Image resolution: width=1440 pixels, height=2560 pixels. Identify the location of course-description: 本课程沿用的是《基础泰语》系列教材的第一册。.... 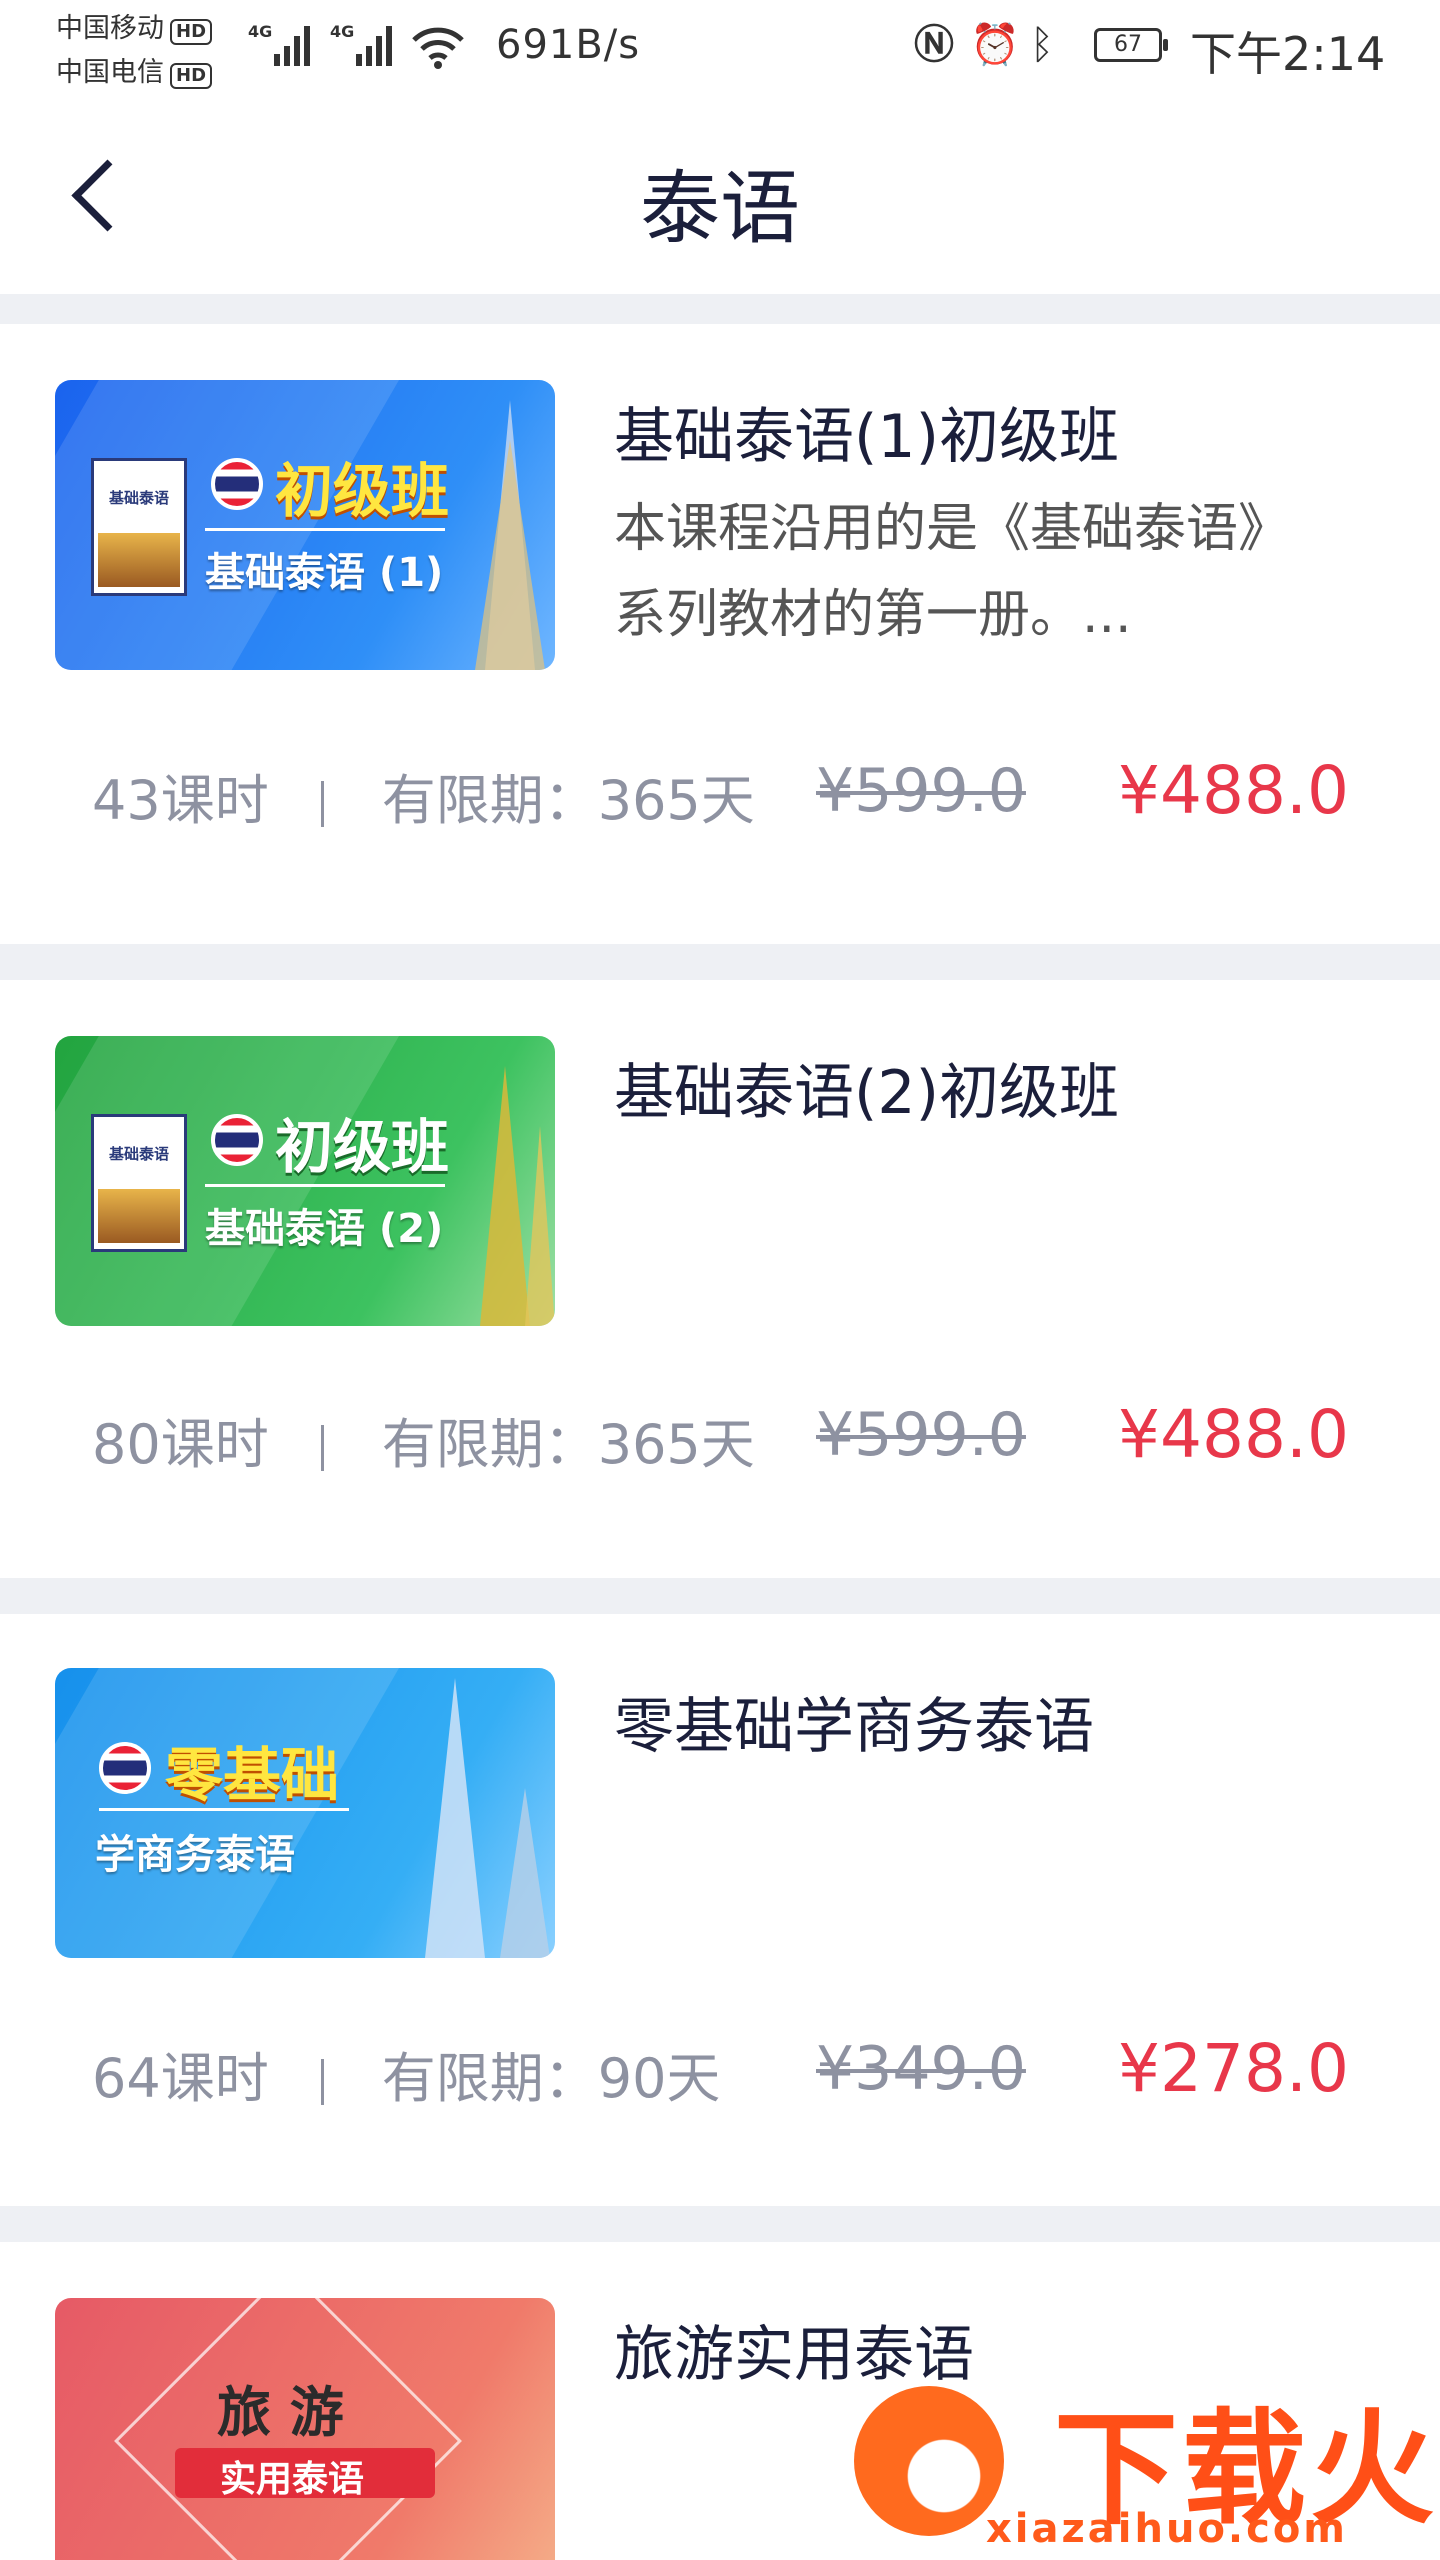
(952, 572).